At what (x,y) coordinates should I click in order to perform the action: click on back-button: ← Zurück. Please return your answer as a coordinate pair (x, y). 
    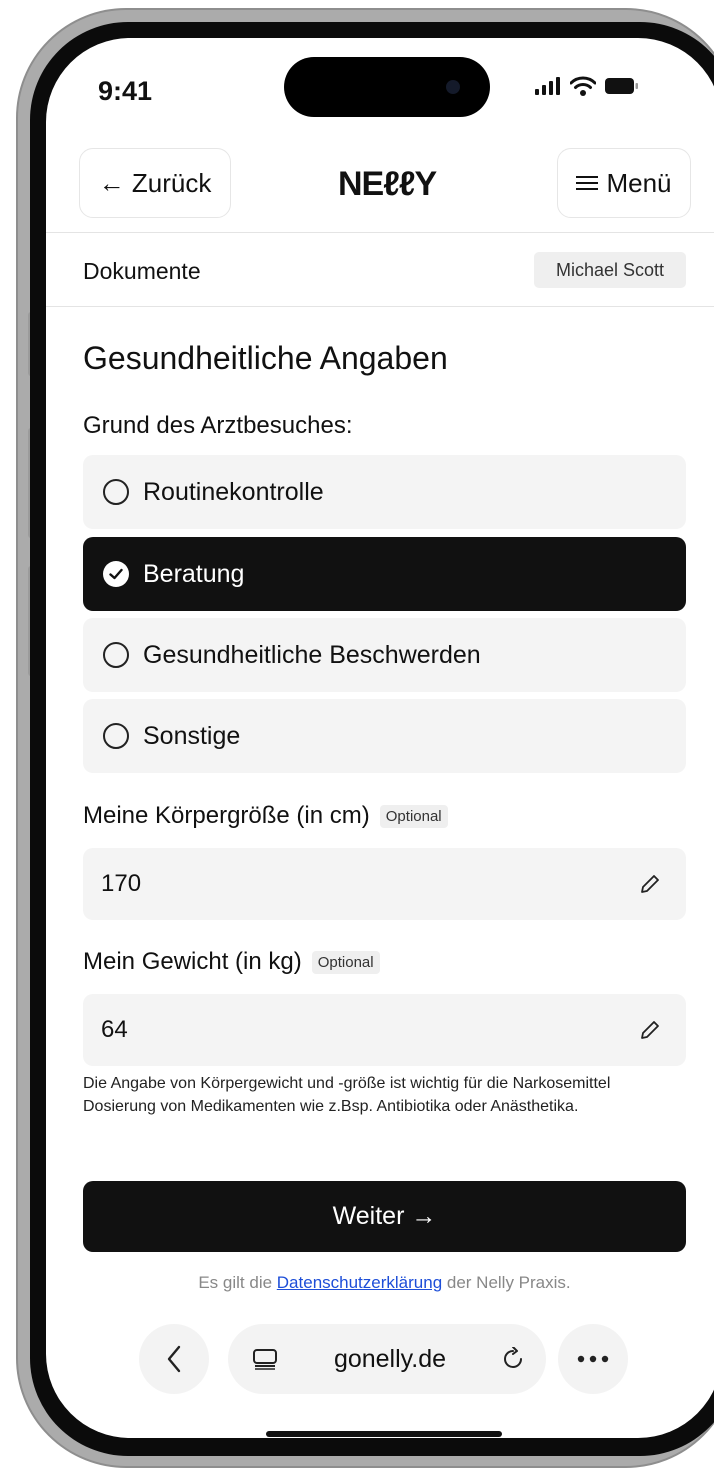
    Looking at the image, I should click on (155, 183).